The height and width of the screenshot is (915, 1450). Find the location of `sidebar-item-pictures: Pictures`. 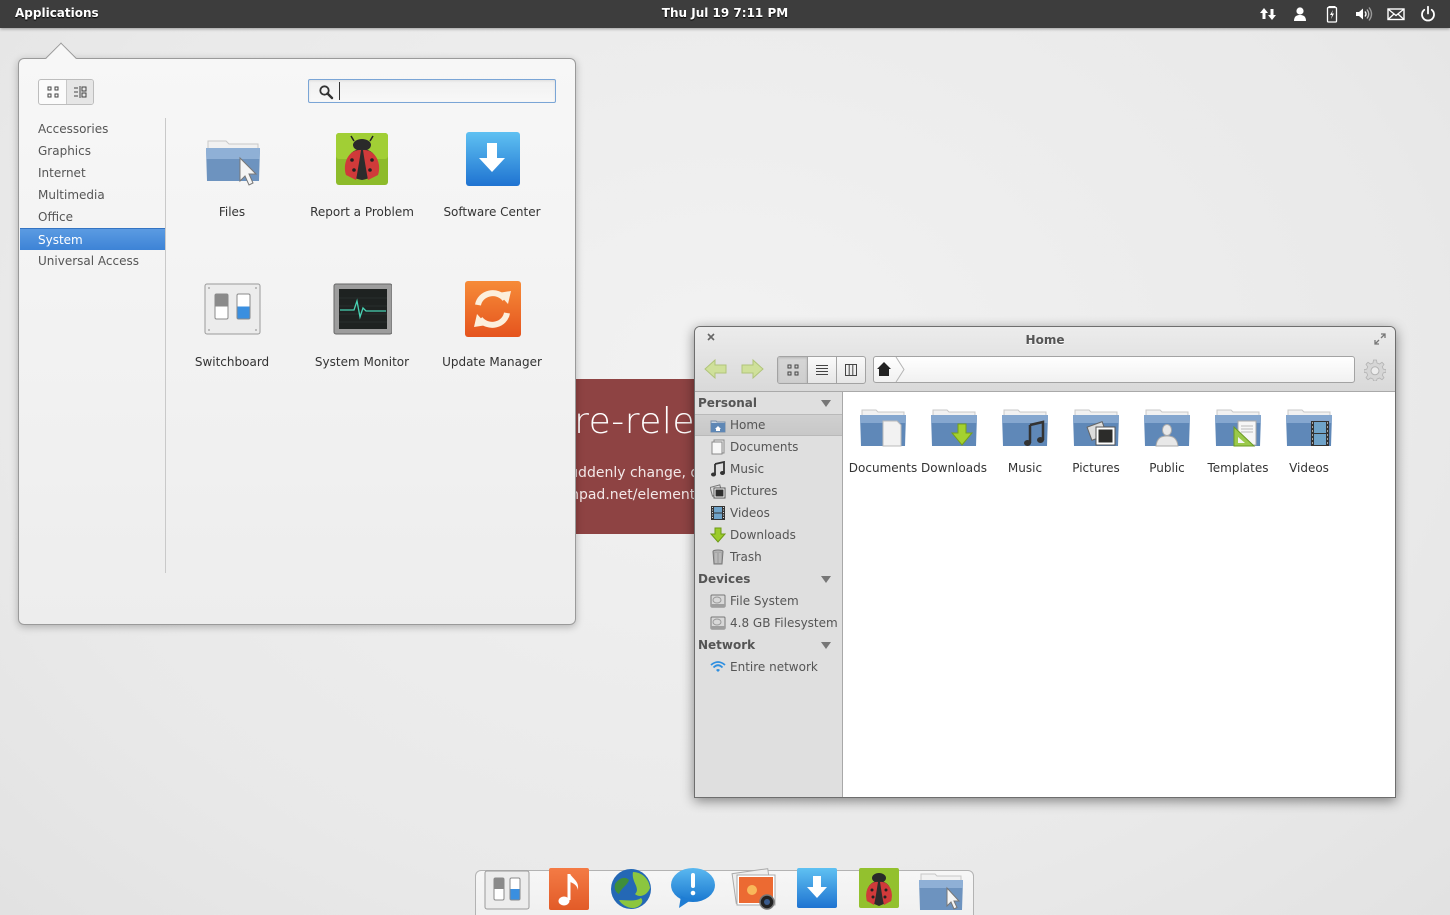

sidebar-item-pictures: Pictures is located at coordinates (768, 491).